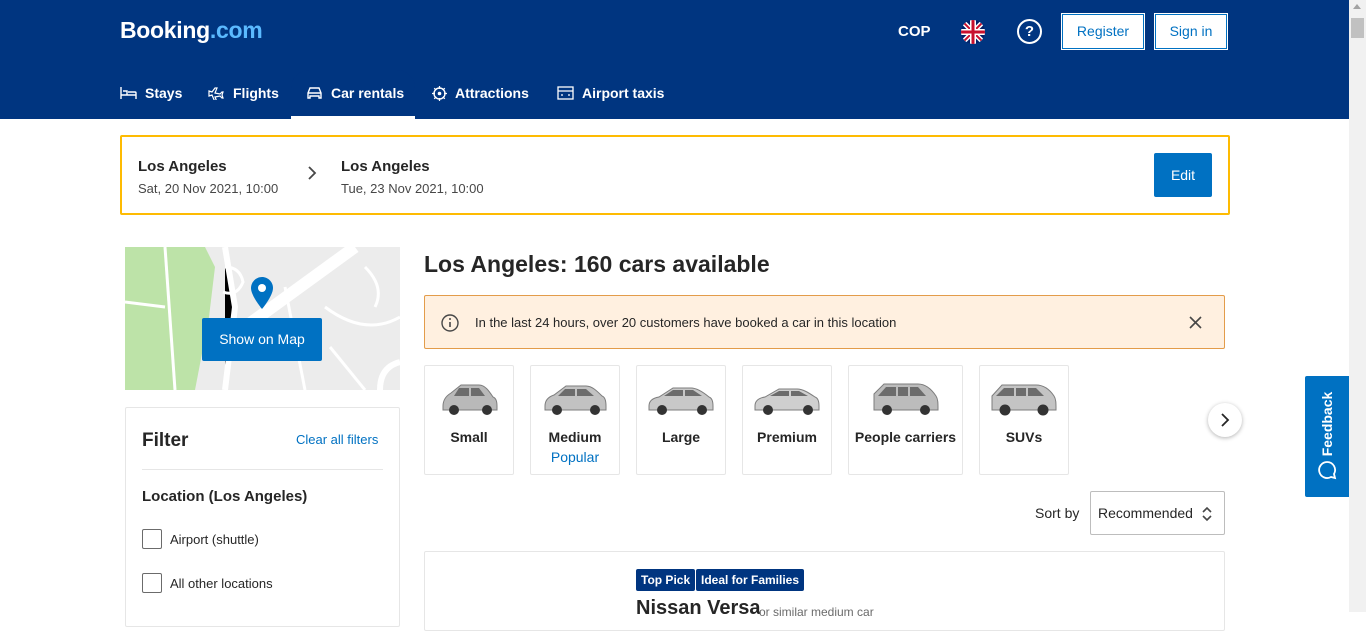  What do you see at coordinates (575, 400) in the screenshot?
I see `medium-car-icon` at bounding box center [575, 400].